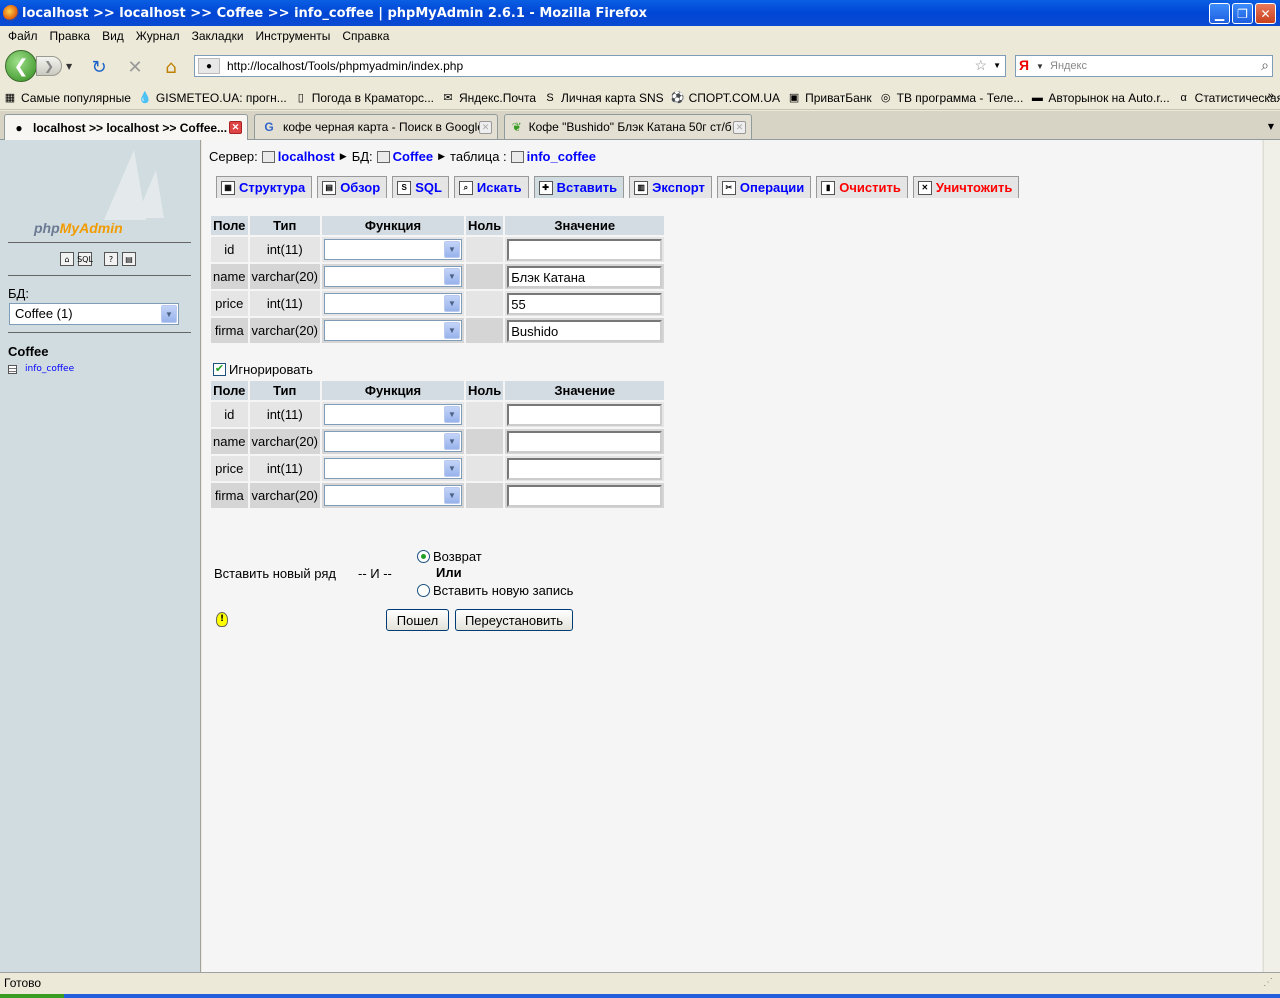  Describe the element at coordinates (514, 620) in the screenshot. I see `reset-button: Переустановить` at that location.